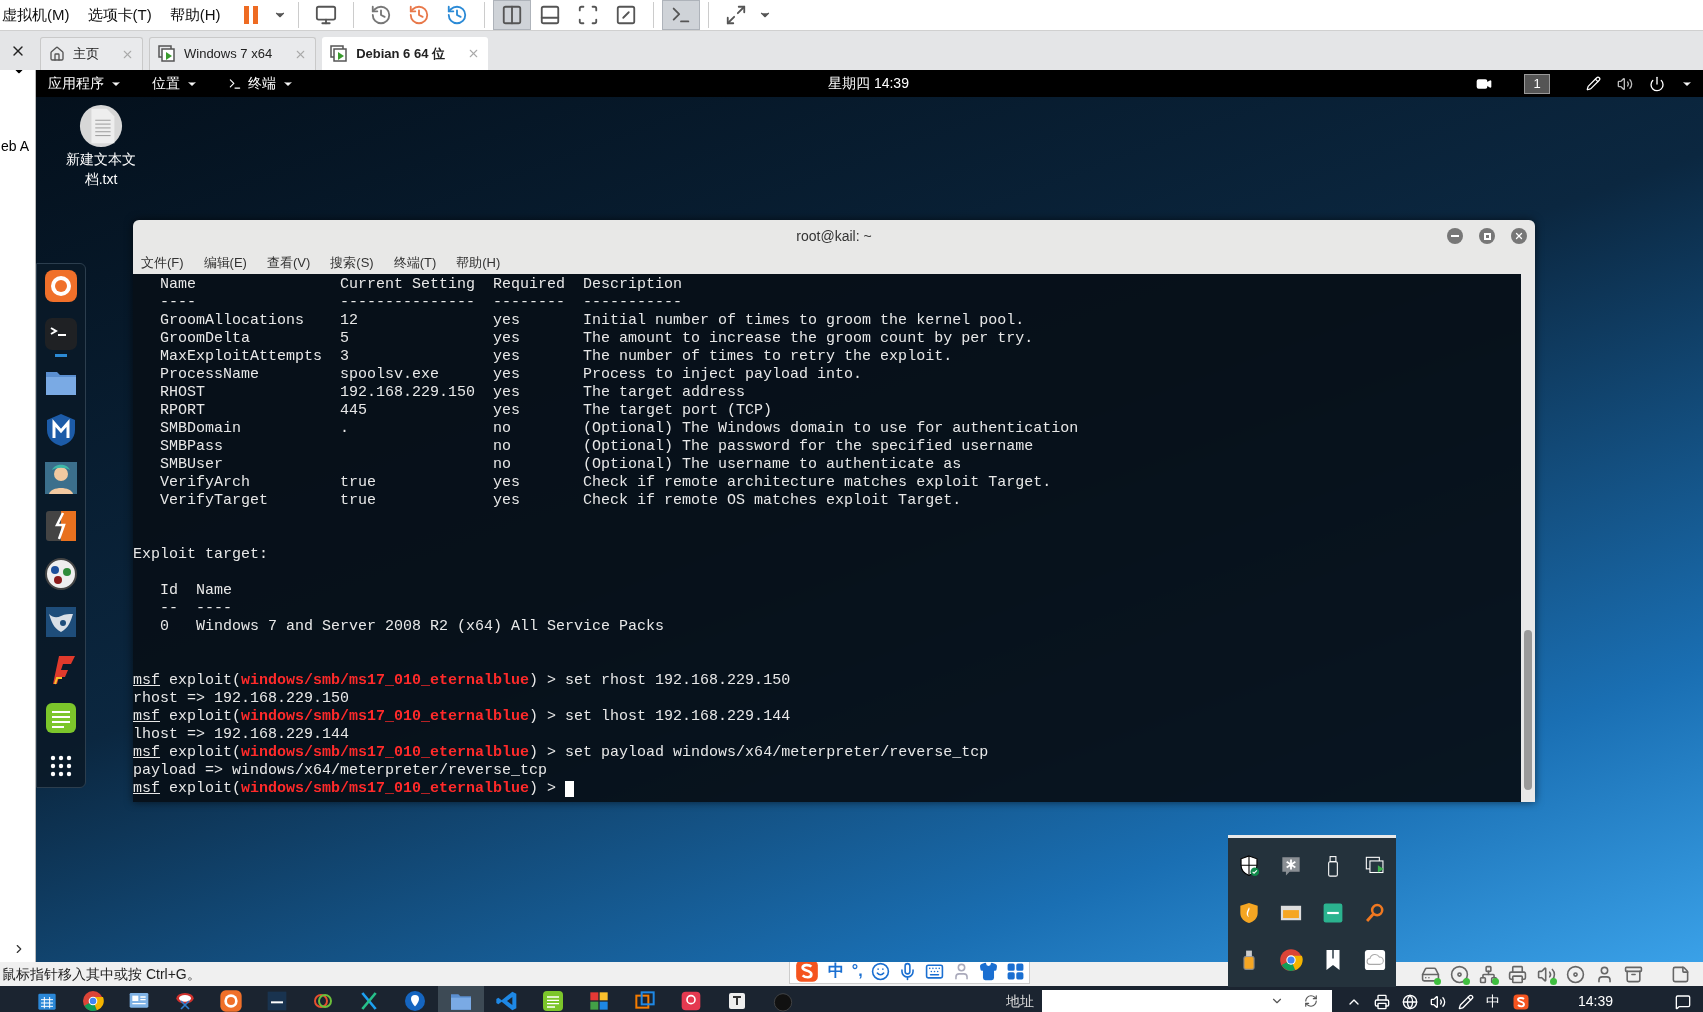 The width and height of the screenshot is (1703, 1012). What do you see at coordinates (16, 146) in the screenshot?
I see `library-text: eb A` at bounding box center [16, 146].